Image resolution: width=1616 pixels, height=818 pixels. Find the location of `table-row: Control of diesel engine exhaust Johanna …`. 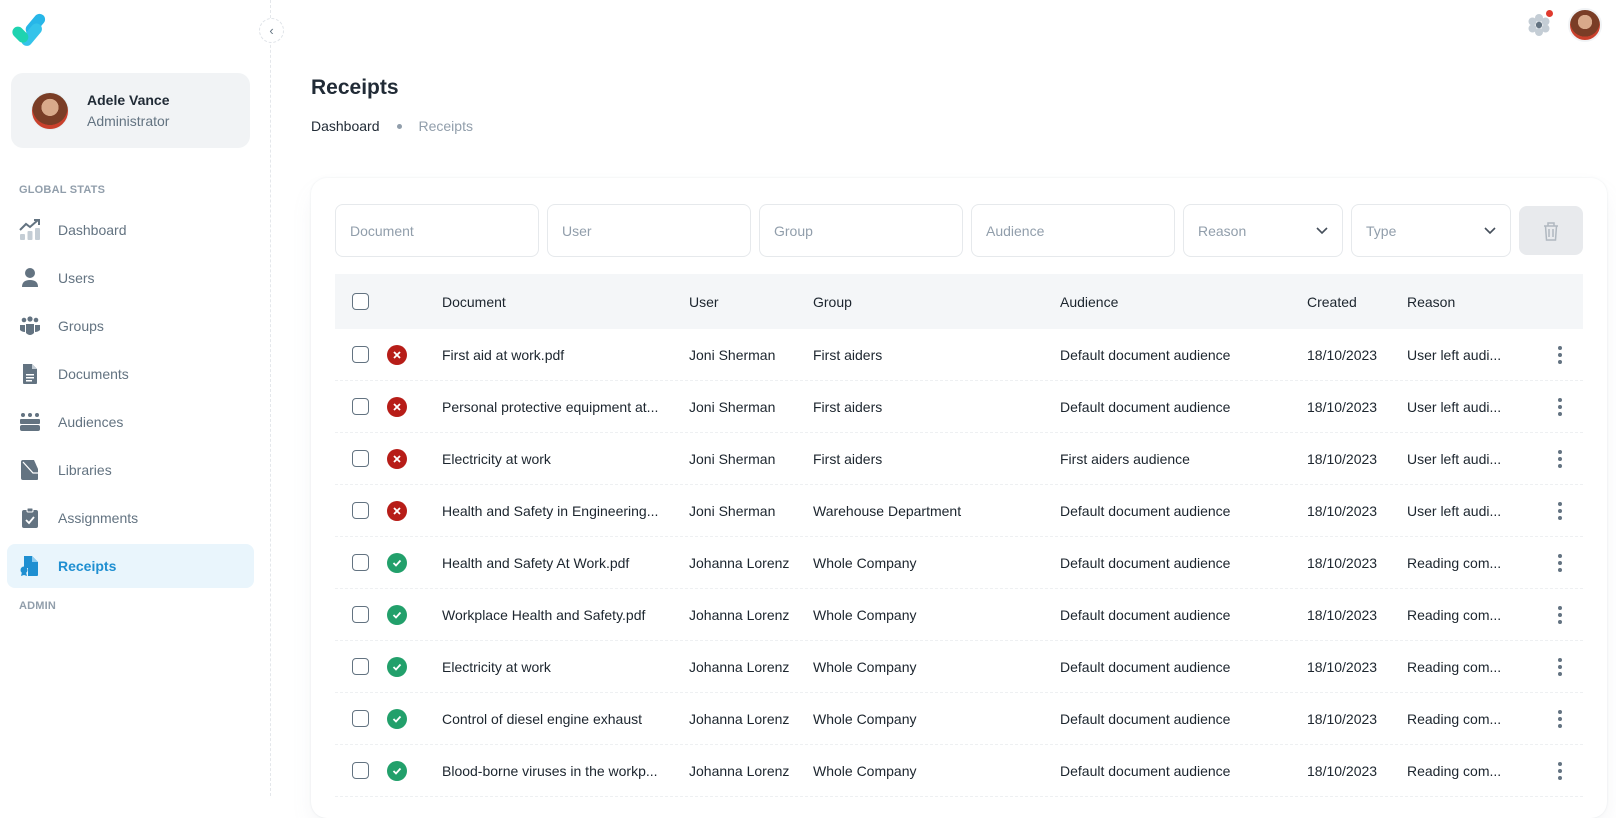

table-row: Control of diesel engine exhaust Johanna … is located at coordinates (959, 719).